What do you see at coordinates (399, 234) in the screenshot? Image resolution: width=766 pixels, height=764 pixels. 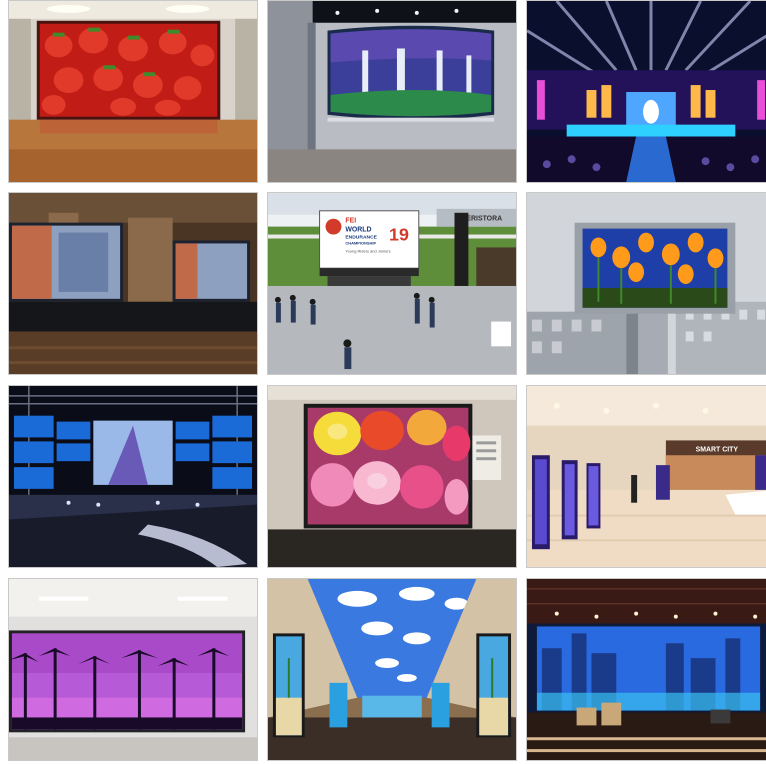 I see `sign-year: 19` at bounding box center [399, 234].